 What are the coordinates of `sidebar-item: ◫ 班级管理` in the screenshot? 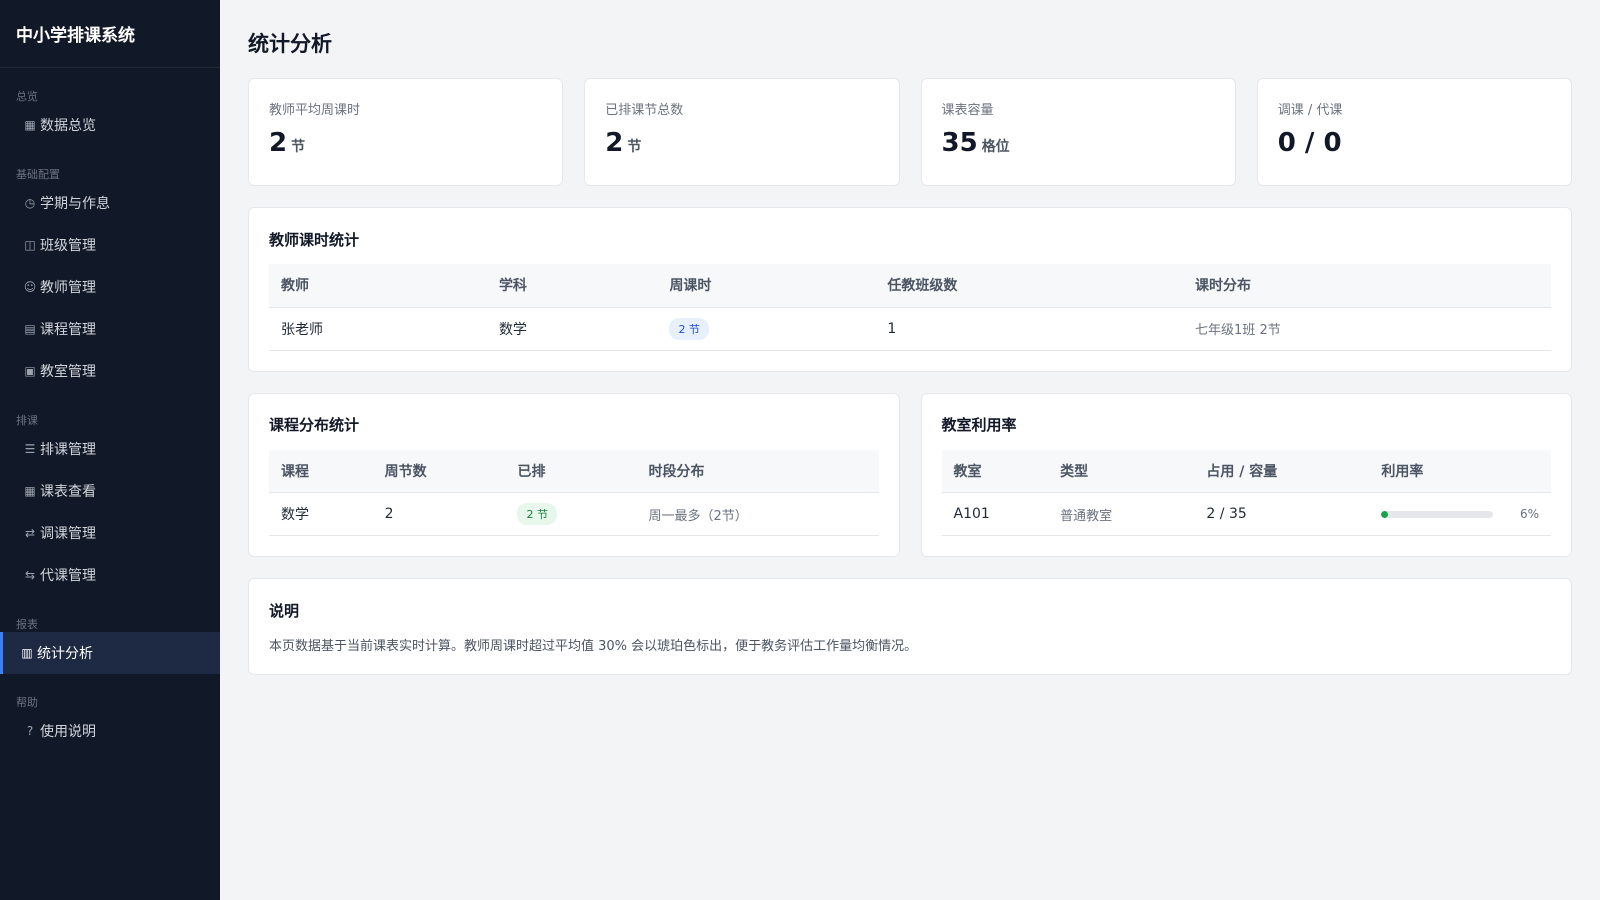 It's located at (110, 245).